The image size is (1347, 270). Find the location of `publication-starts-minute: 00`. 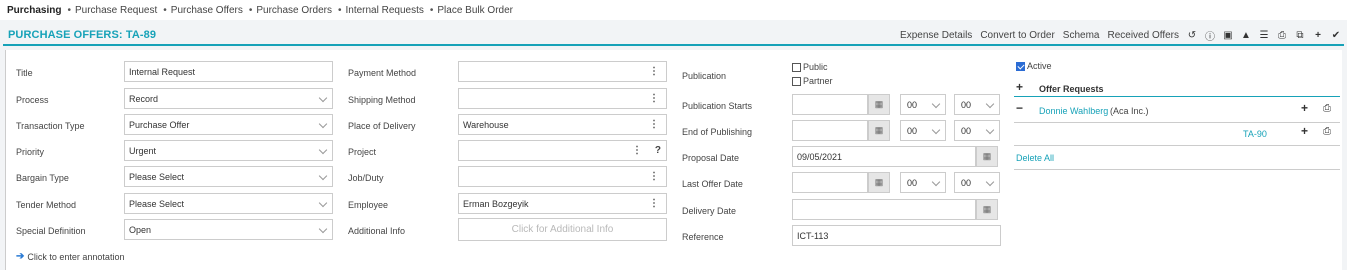

publication-starts-minute: 00 is located at coordinates (977, 104).